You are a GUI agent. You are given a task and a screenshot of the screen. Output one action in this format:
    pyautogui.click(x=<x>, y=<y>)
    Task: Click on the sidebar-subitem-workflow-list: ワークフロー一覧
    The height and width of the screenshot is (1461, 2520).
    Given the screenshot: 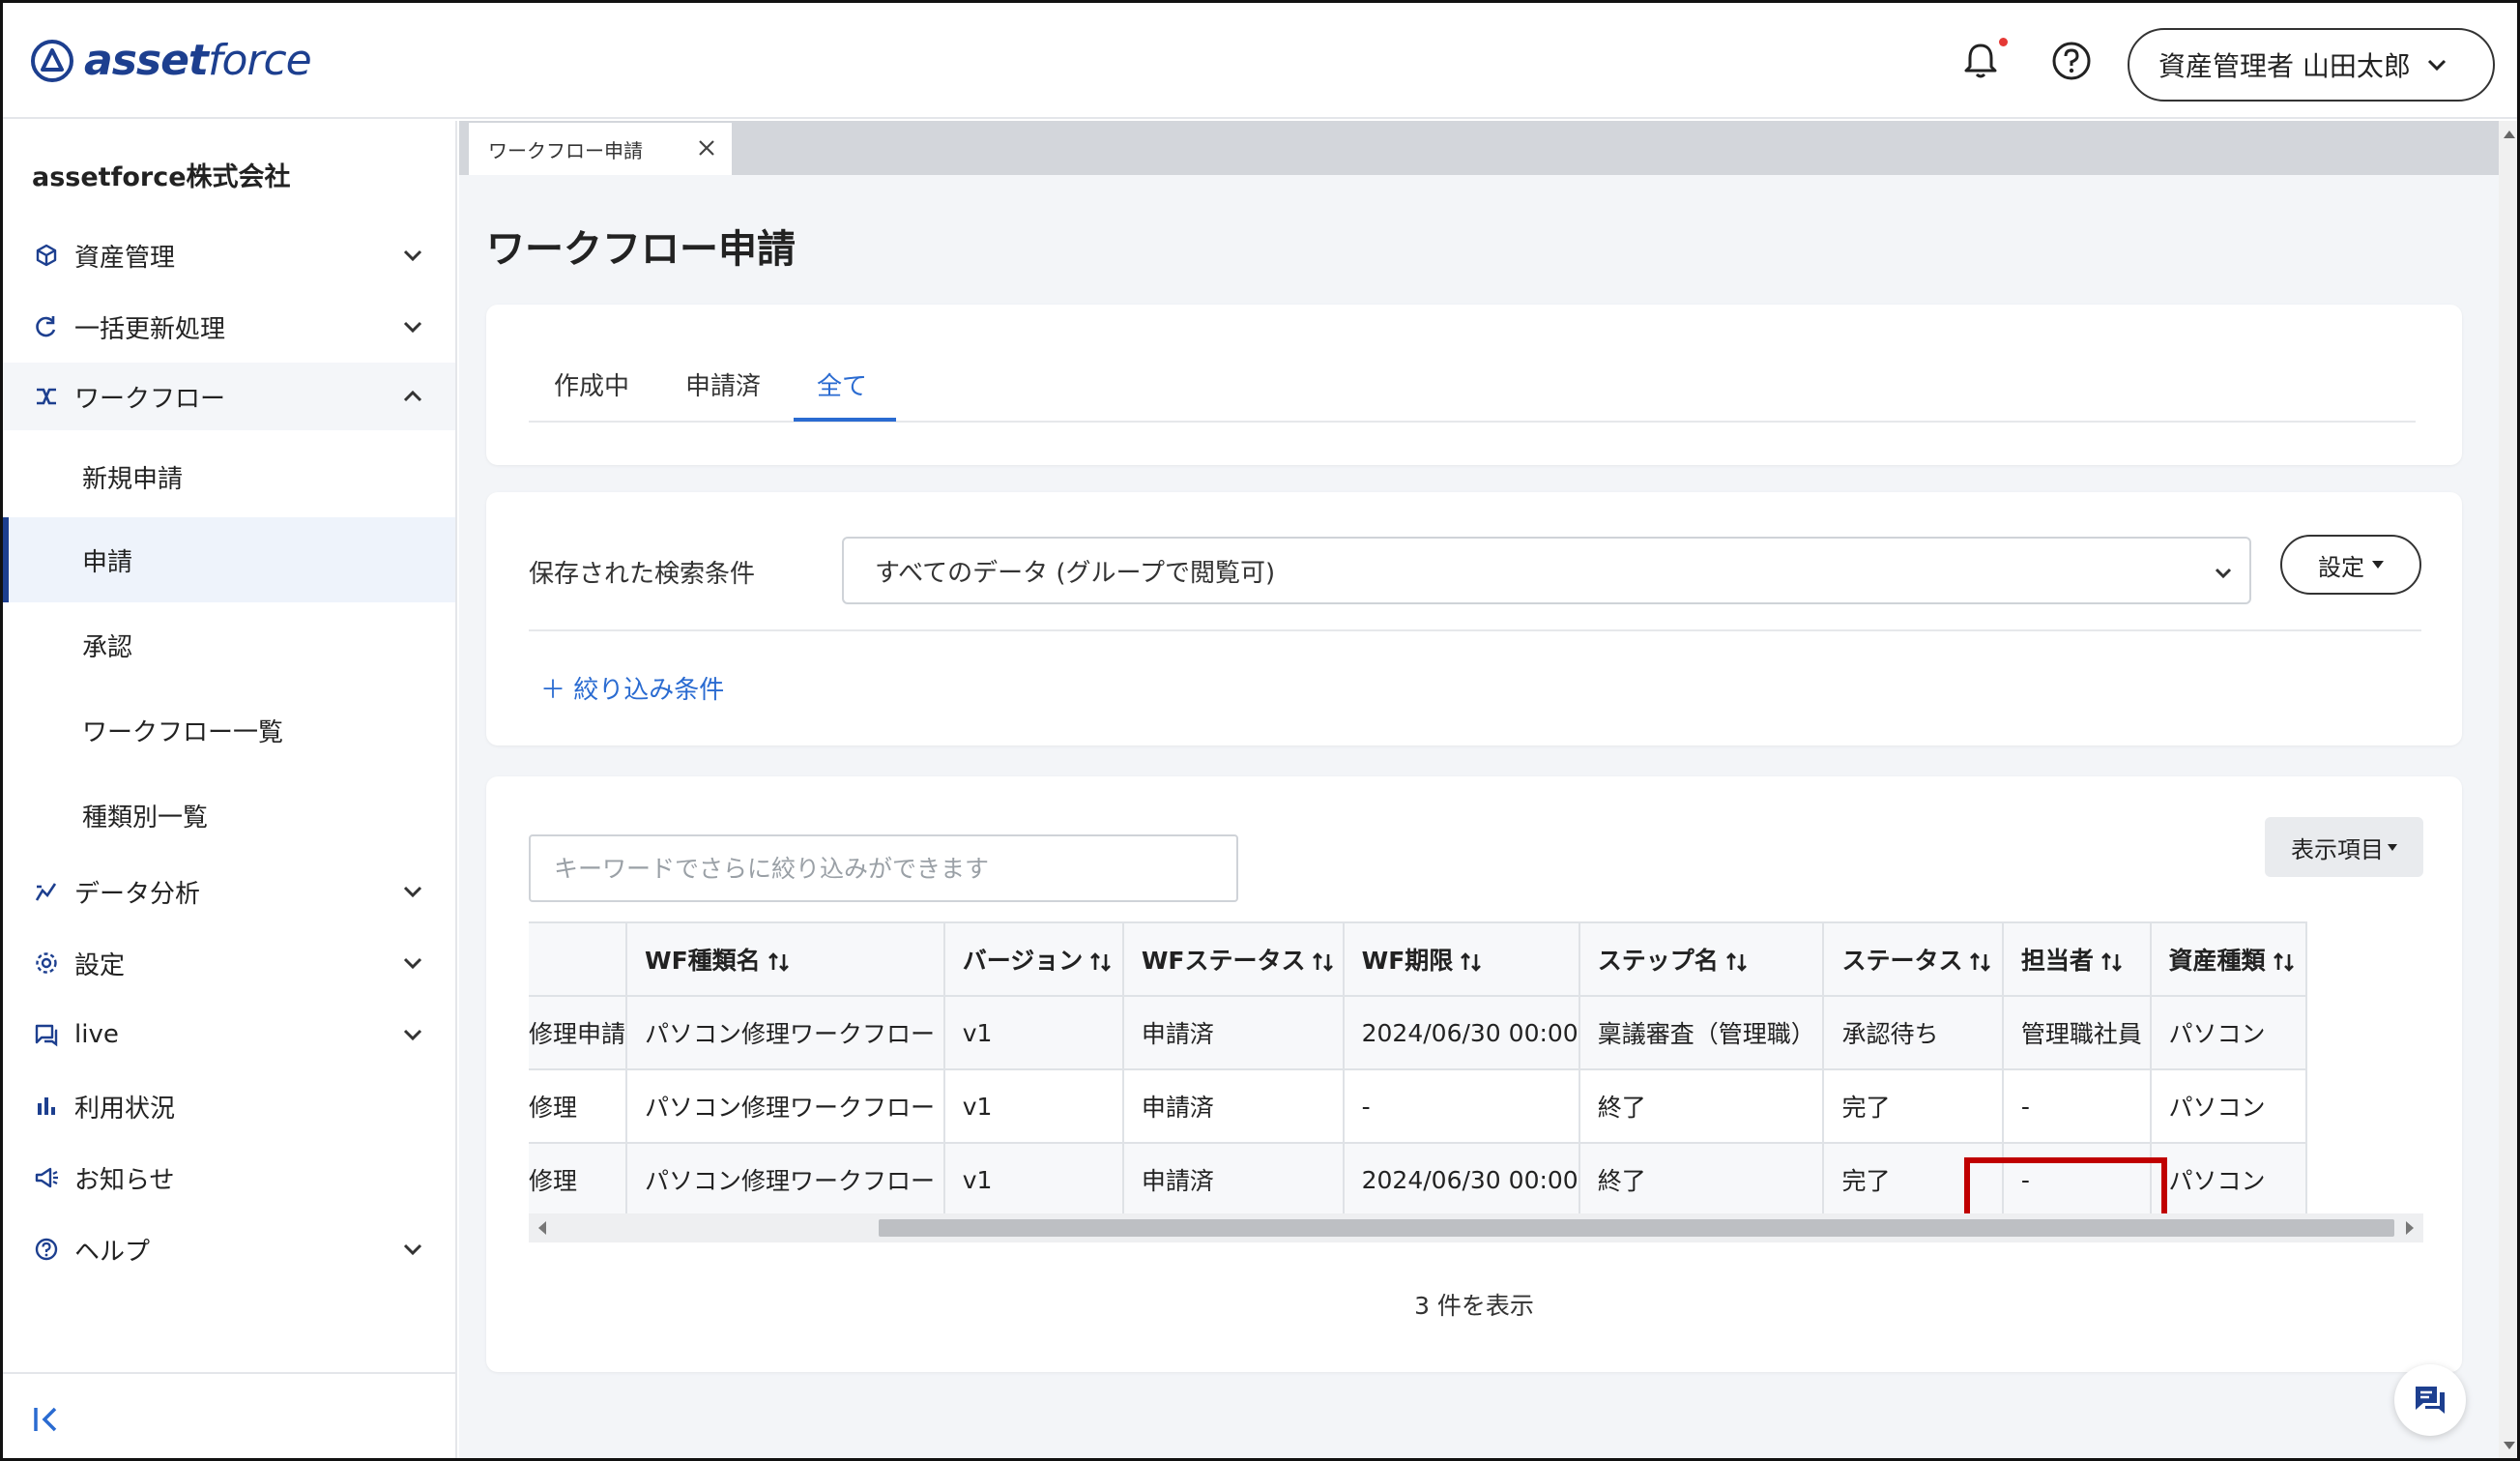 What is the action you would take?
    pyautogui.click(x=229, y=730)
    